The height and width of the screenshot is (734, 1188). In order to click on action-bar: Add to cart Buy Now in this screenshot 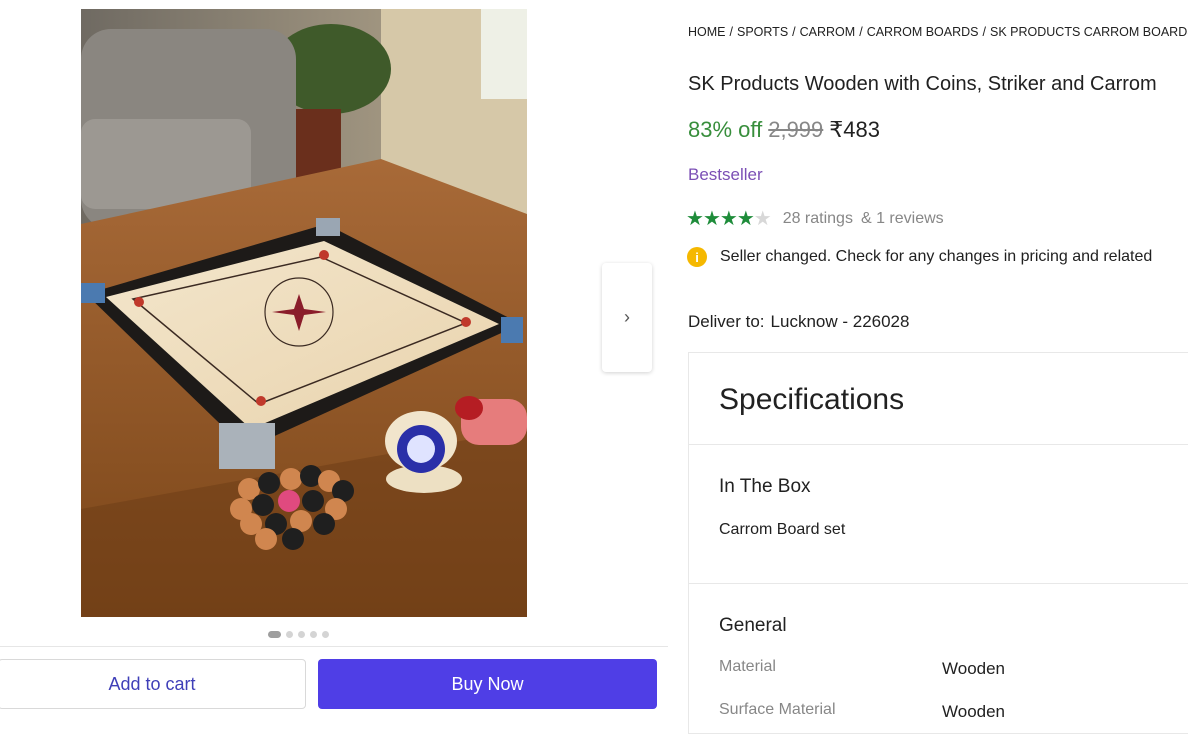, I will do `click(334, 686)`.